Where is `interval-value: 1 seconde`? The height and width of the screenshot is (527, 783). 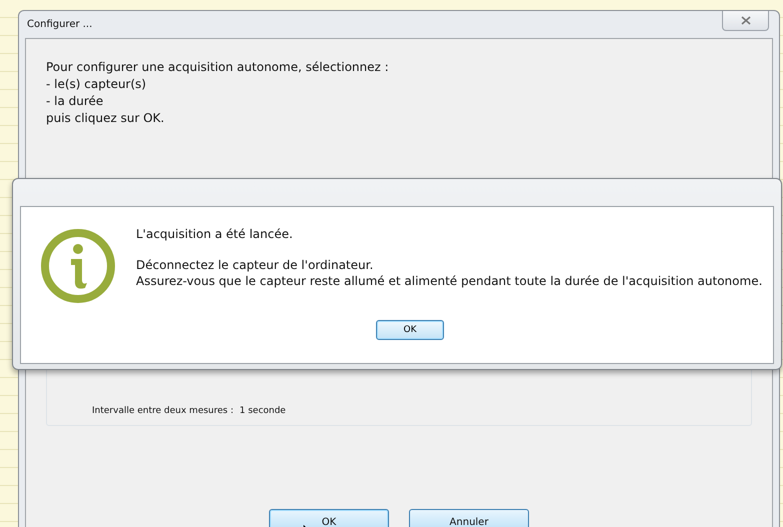 interval-value: 1 seconde is located at coordinates (263, 411).